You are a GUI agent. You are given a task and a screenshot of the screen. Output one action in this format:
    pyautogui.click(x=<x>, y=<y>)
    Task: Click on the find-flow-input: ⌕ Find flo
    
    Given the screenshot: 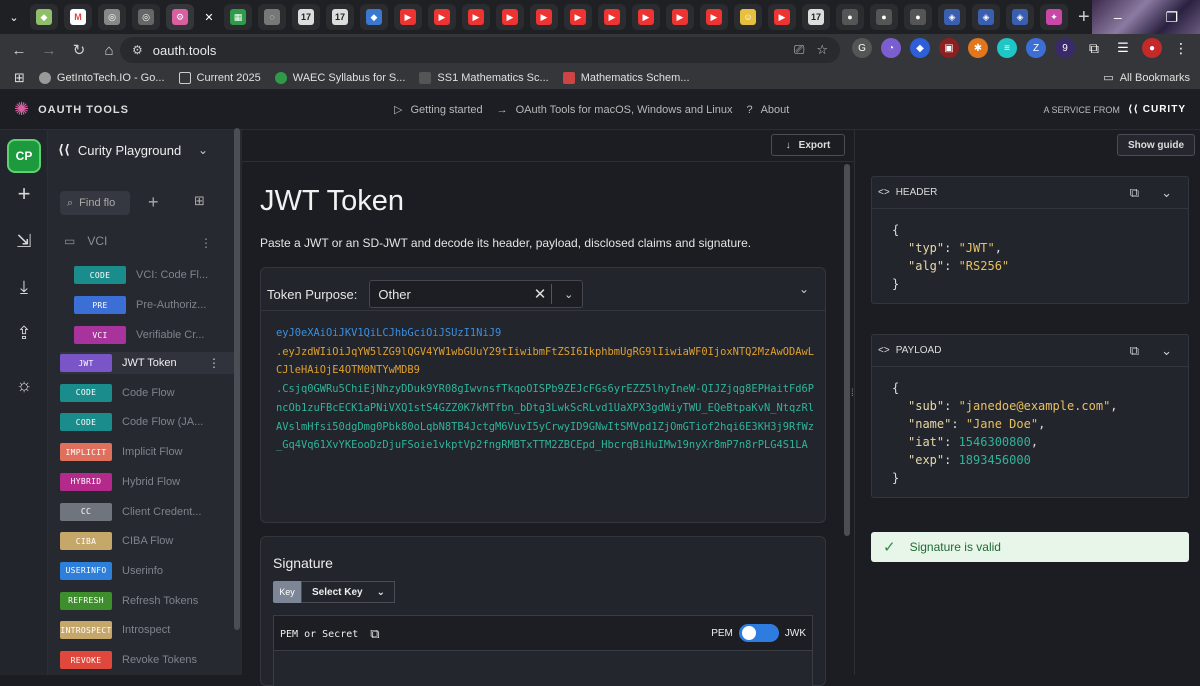 What is the action you would take?
    pyautogui.click(x=95, y=203)
    